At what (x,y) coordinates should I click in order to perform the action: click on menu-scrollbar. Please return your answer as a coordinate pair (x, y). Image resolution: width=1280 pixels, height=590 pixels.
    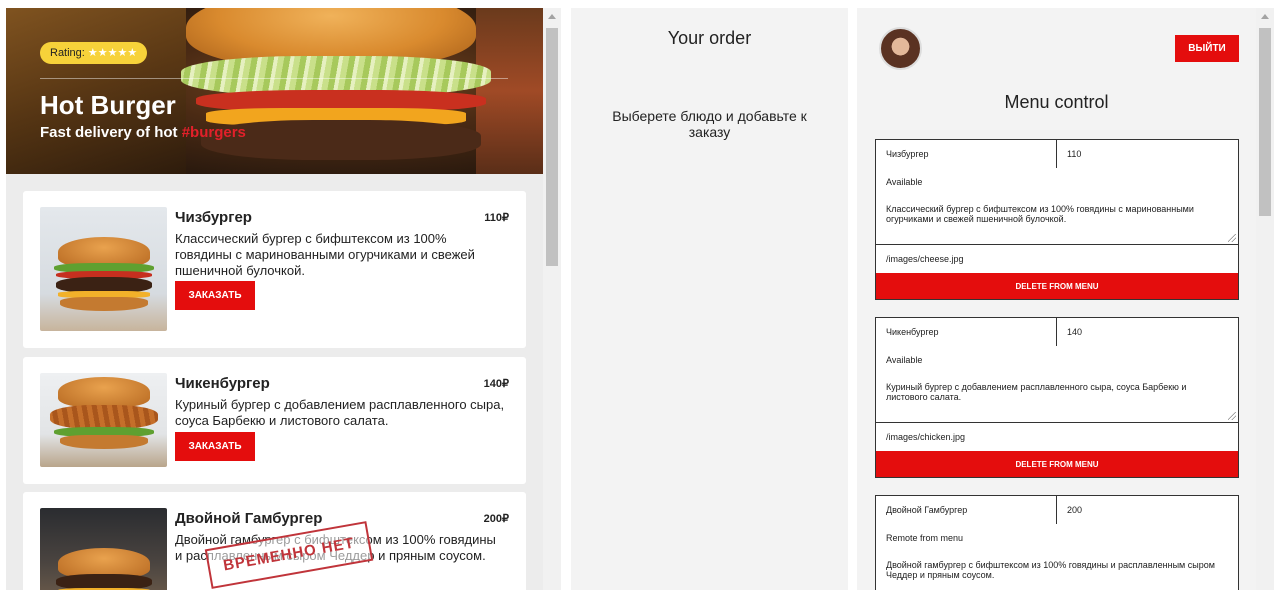
    Looking at the image, I should click on (552, 299).